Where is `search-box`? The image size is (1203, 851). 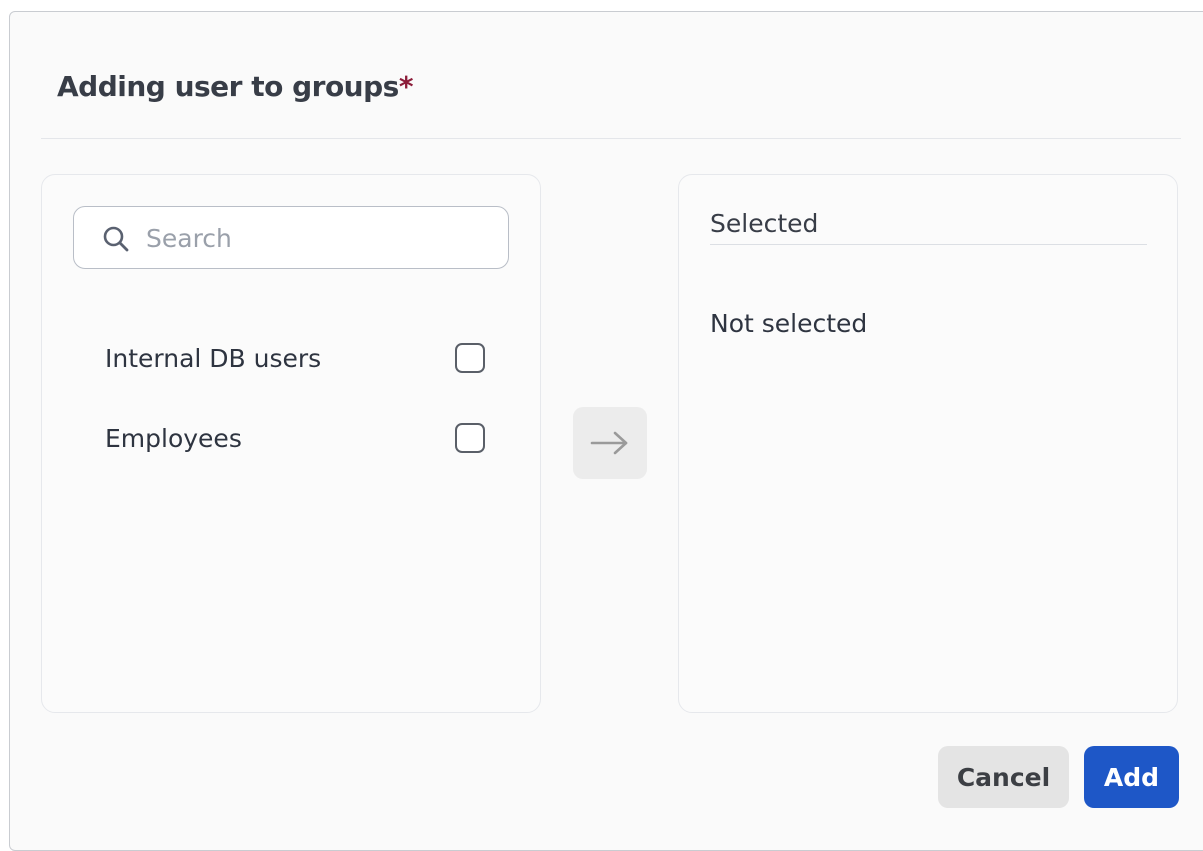
search-box is located at coordinates (291, 237).